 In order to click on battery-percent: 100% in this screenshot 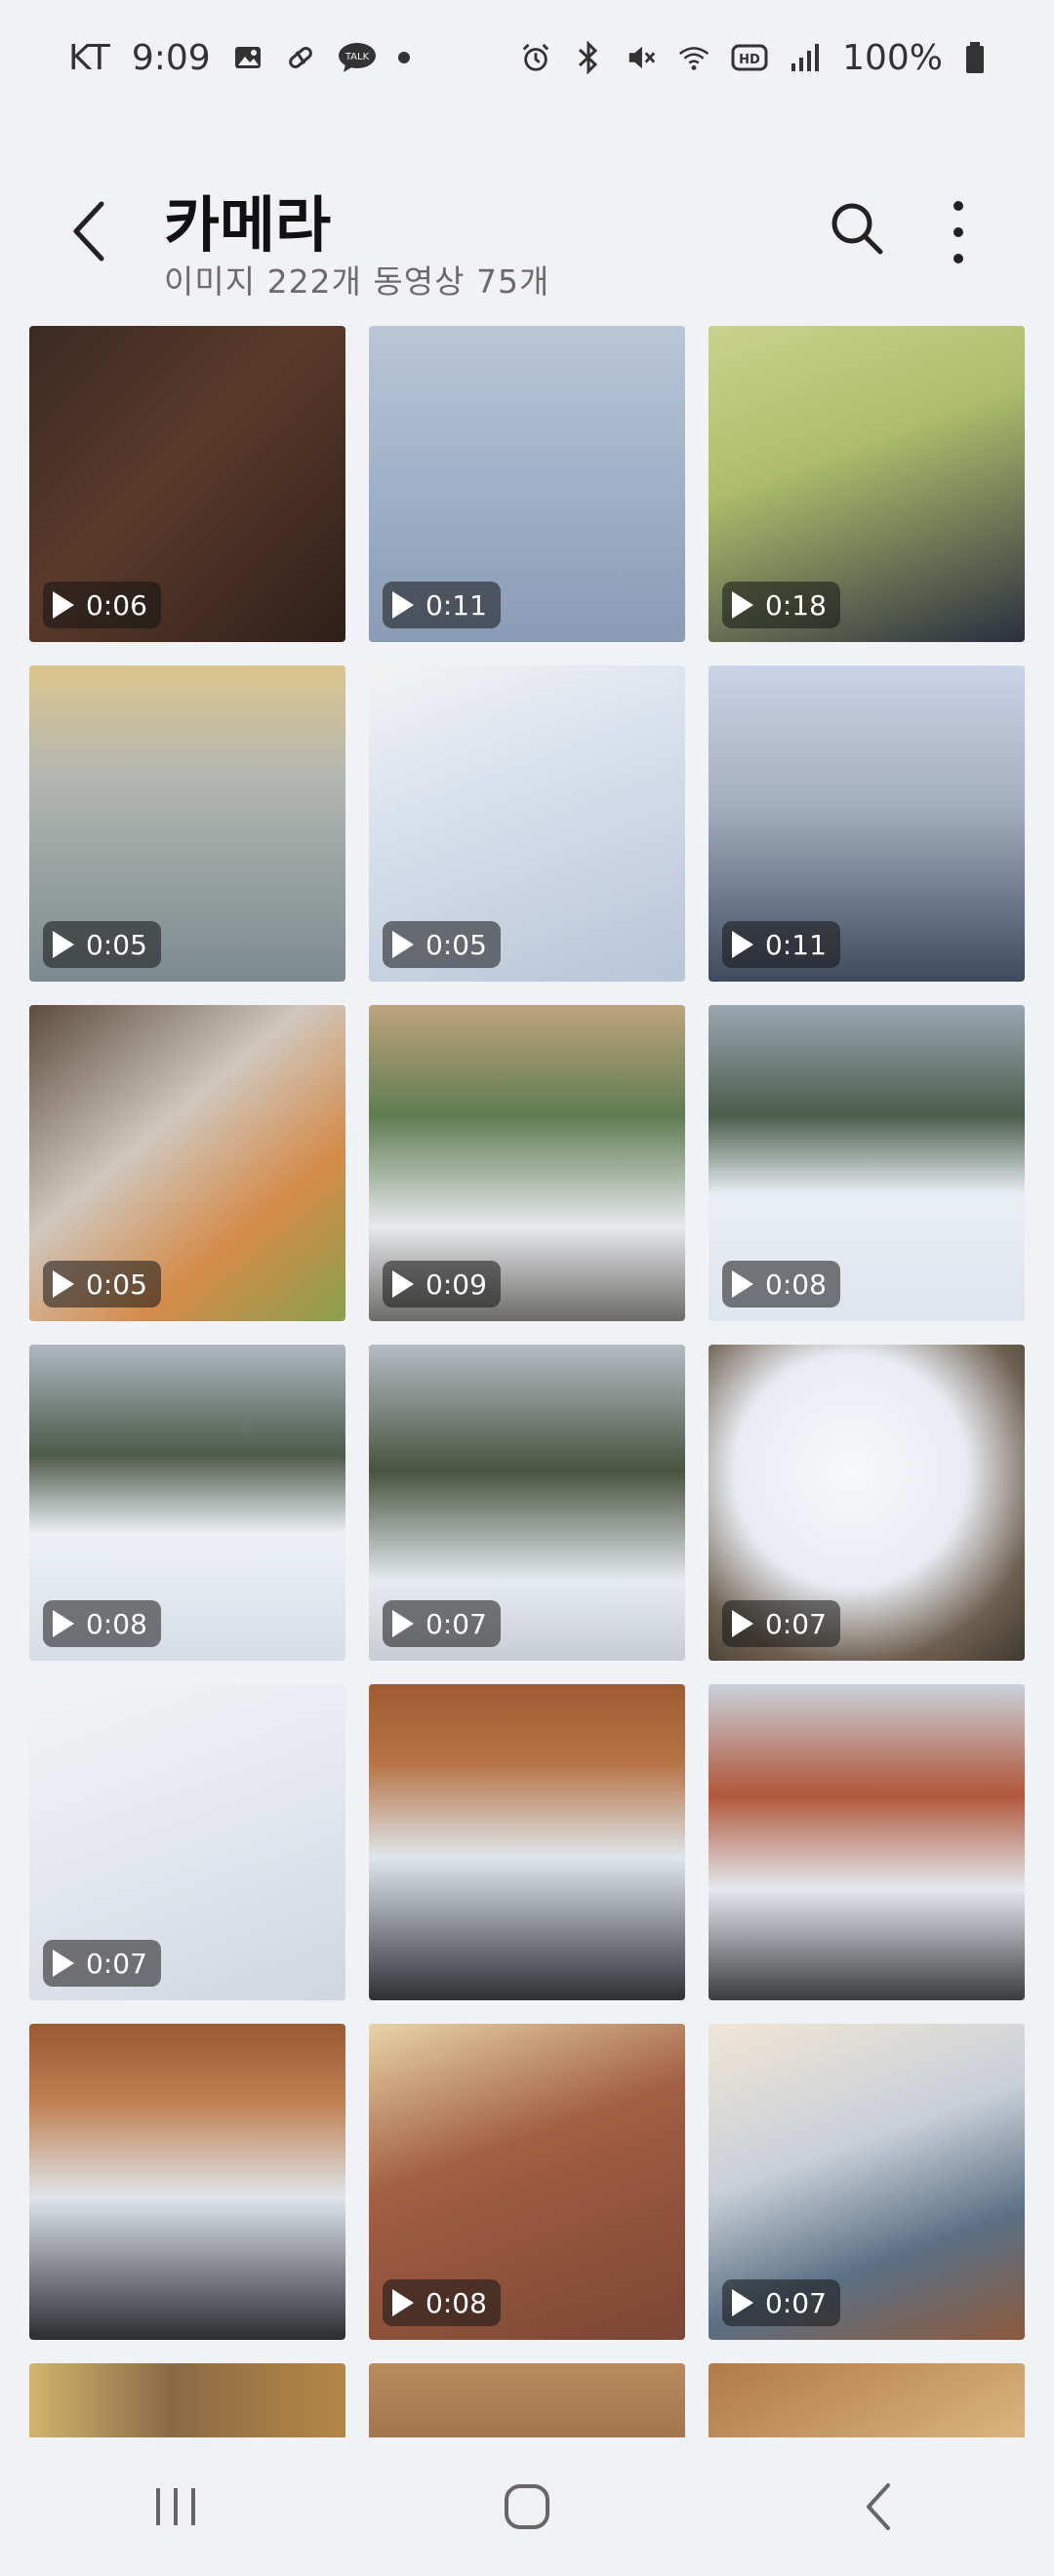, I will do `click(892, 57)`.